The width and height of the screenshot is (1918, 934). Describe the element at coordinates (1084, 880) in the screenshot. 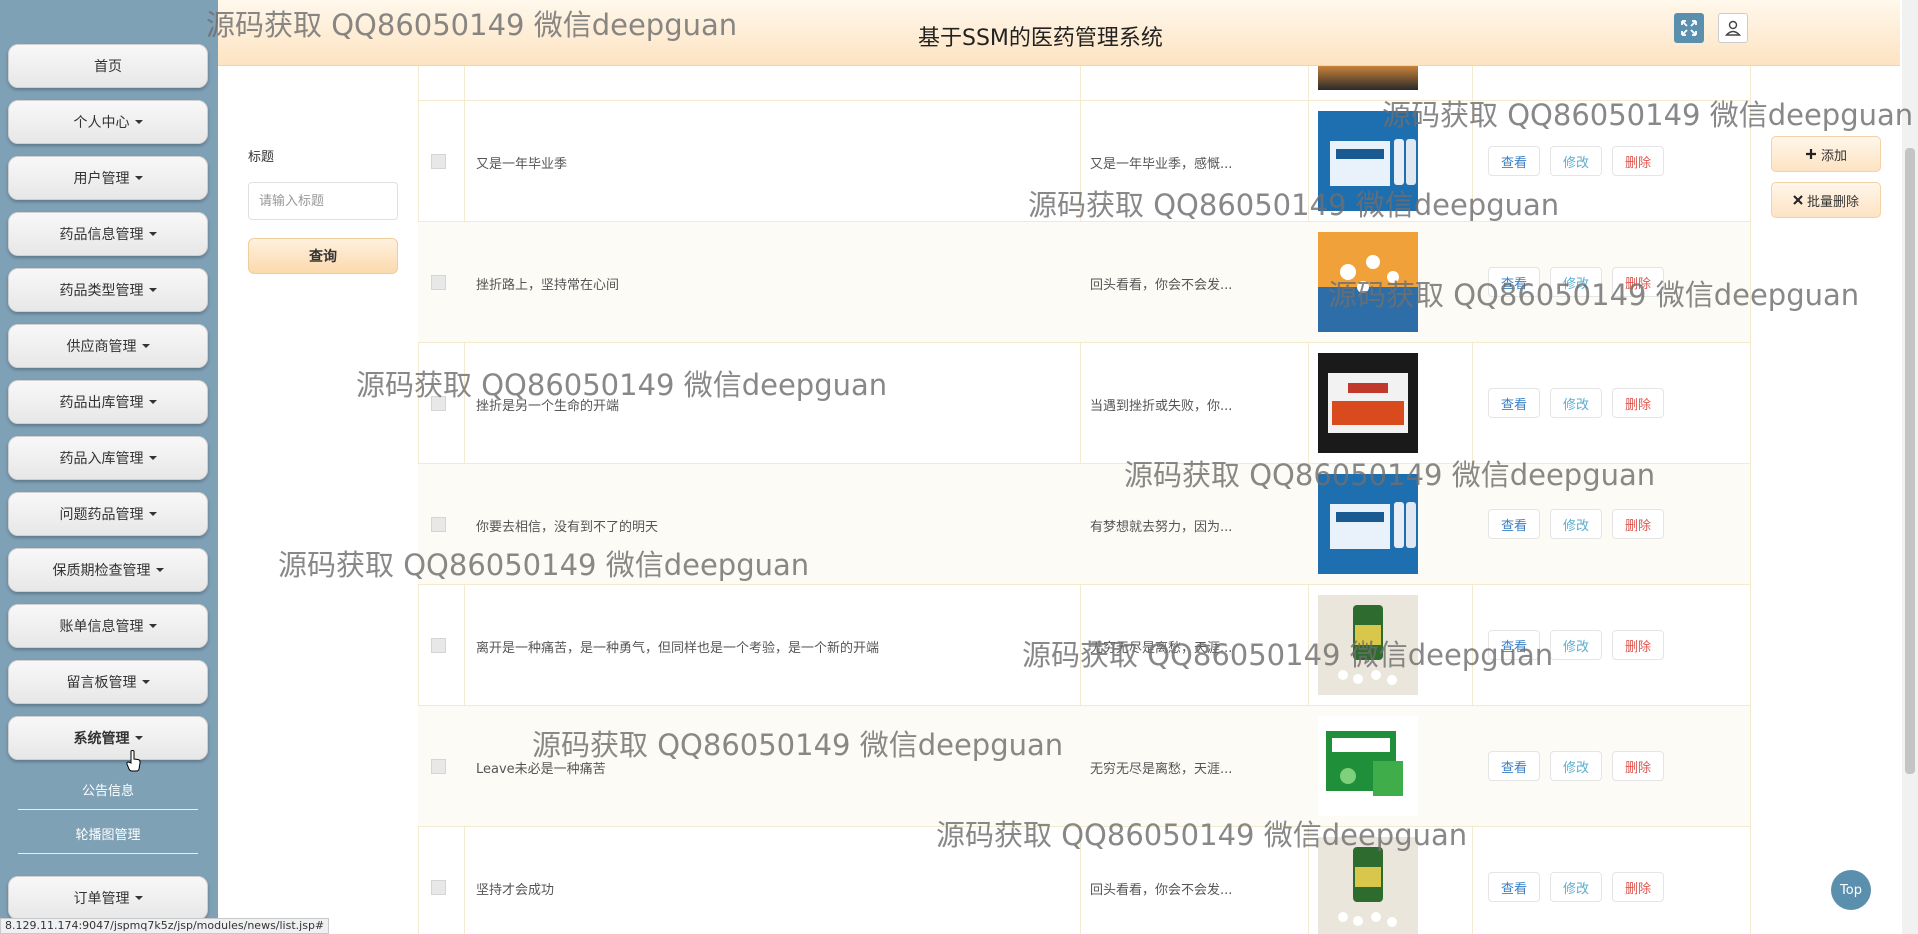

I see `table-row: 坚持才会成功 回头看看，你会不会发... 查看 修改 删除` at that location.